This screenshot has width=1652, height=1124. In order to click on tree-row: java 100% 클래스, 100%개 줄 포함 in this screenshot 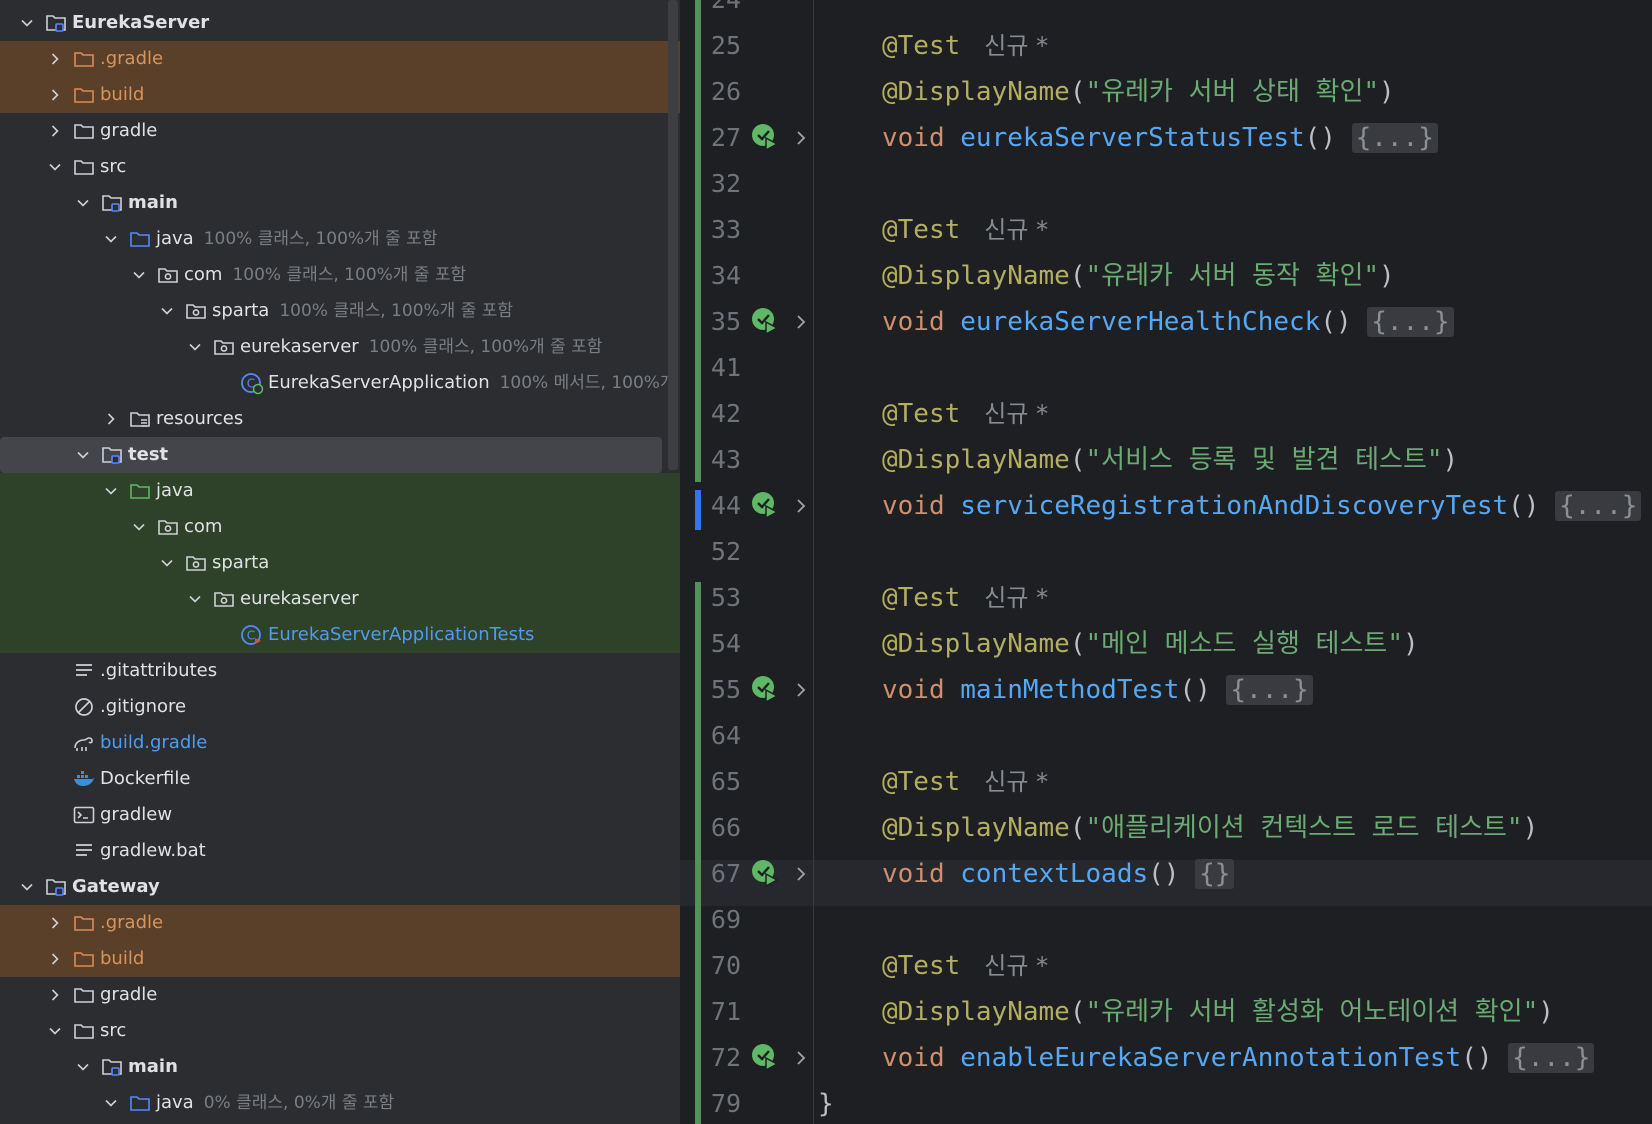, I will do `click(340, 239)`.